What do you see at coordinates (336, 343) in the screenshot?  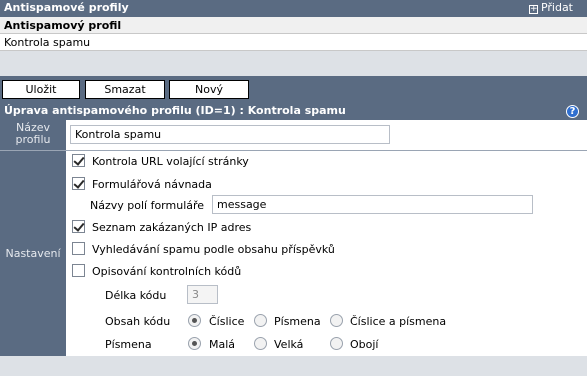 I see `letters-both-radio` at bounding box center [336, 343].